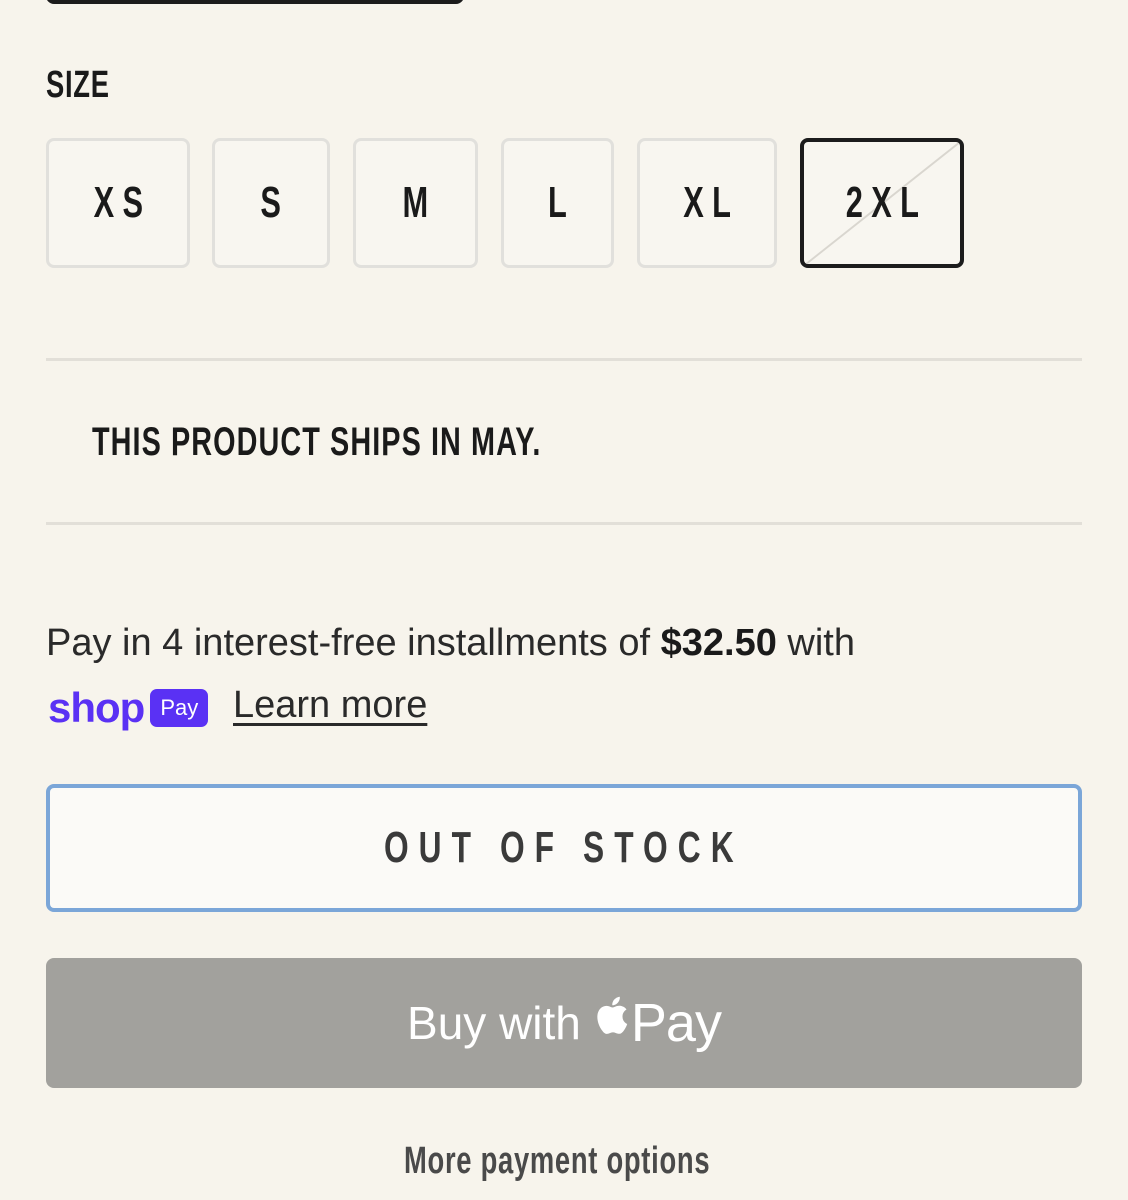 Image resolution: width=1128 pixels, height=1200 pixels. I want to click on previous-option-box, so click(255, 2).